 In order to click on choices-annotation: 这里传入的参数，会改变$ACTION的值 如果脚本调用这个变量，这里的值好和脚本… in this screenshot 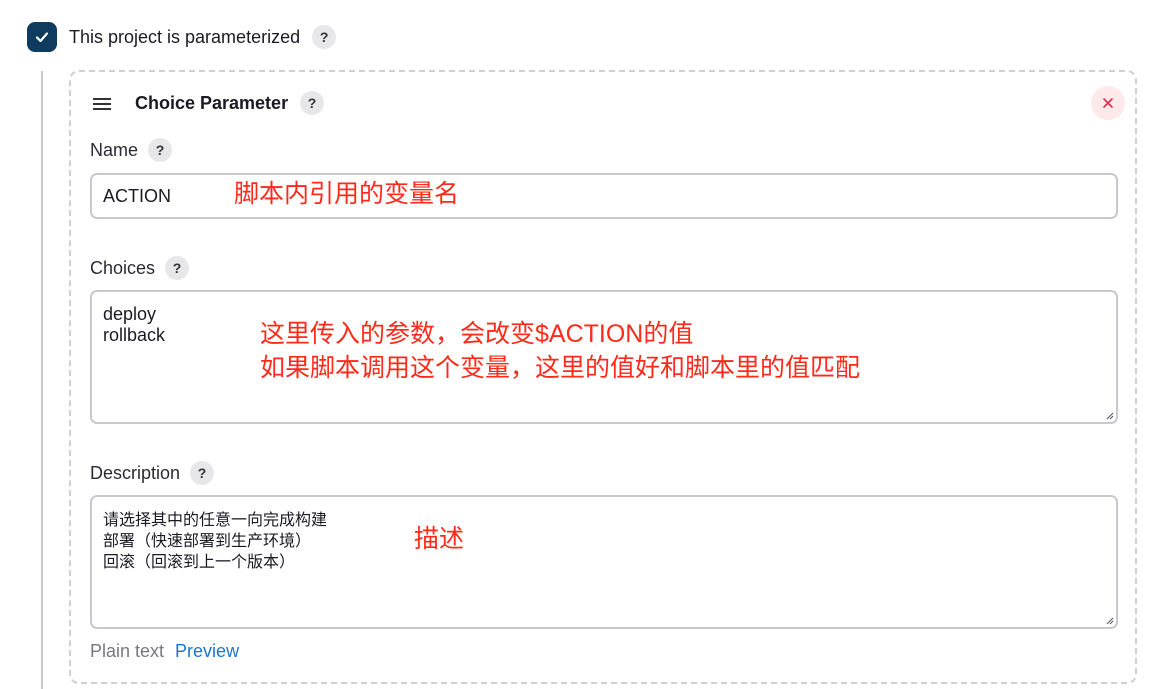, I will do `click(560, 351)`.